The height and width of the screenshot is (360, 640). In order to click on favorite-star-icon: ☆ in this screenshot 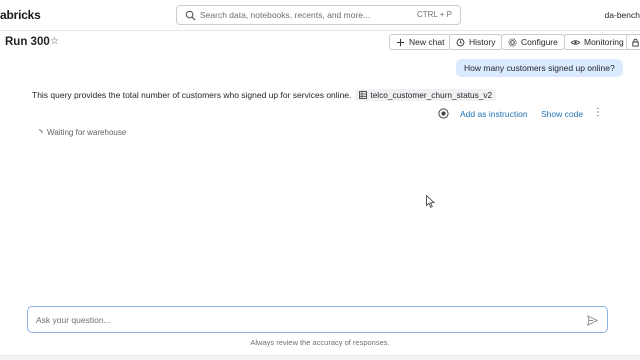, I will do `click(54, 41)`.